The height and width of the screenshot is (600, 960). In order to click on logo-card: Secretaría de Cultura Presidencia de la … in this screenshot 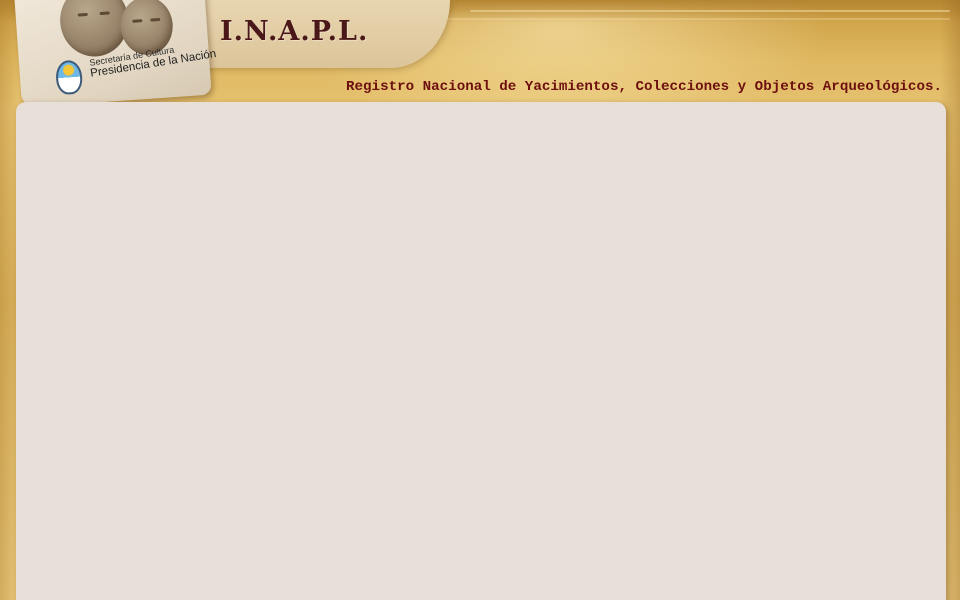, I will do `click(115, 54)`.